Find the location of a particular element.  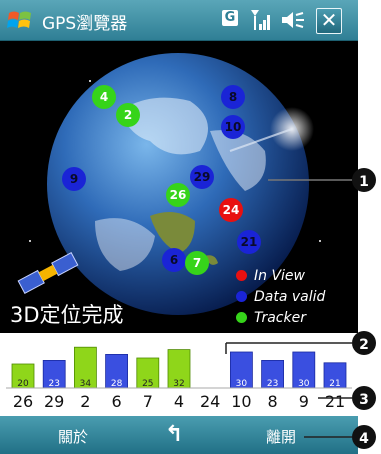

signal-strength-panel: 20 23 34 28 25 32 30 23 30 21 is located at coordinates (179, 363).